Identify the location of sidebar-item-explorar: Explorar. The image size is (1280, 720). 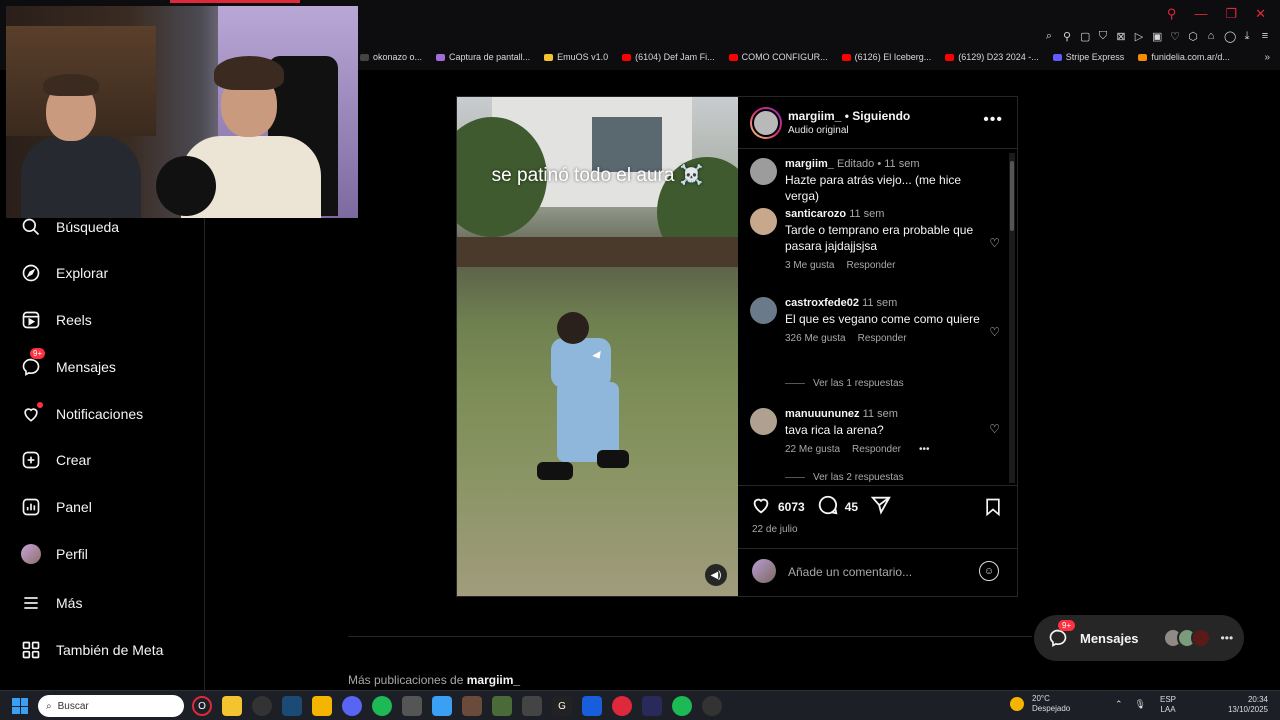
(64, 273).